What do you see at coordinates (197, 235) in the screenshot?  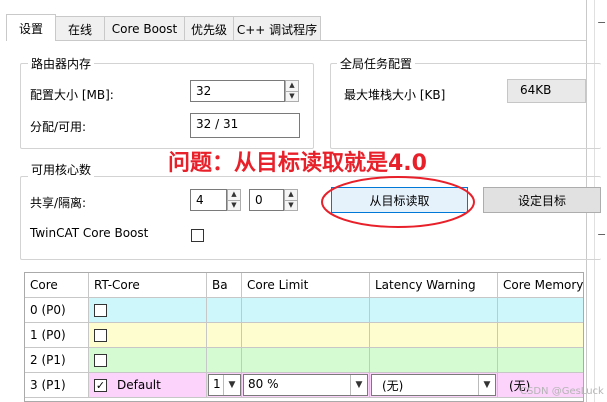 I see `core-boost-checkbox` at bounding box center [197, 235].